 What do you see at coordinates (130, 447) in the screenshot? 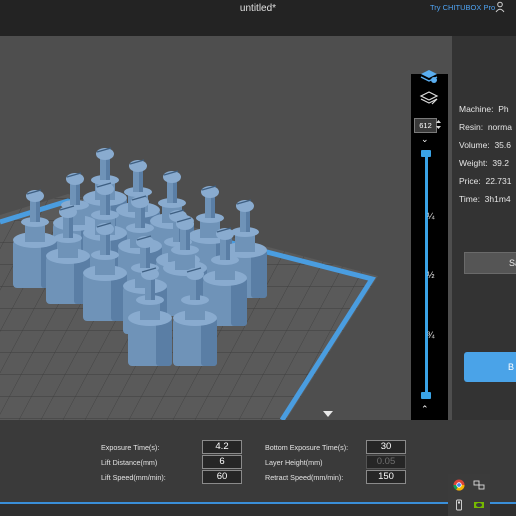
I see `exposure-time-label: Exposure Time(s):` at bounding box center [130, 447].